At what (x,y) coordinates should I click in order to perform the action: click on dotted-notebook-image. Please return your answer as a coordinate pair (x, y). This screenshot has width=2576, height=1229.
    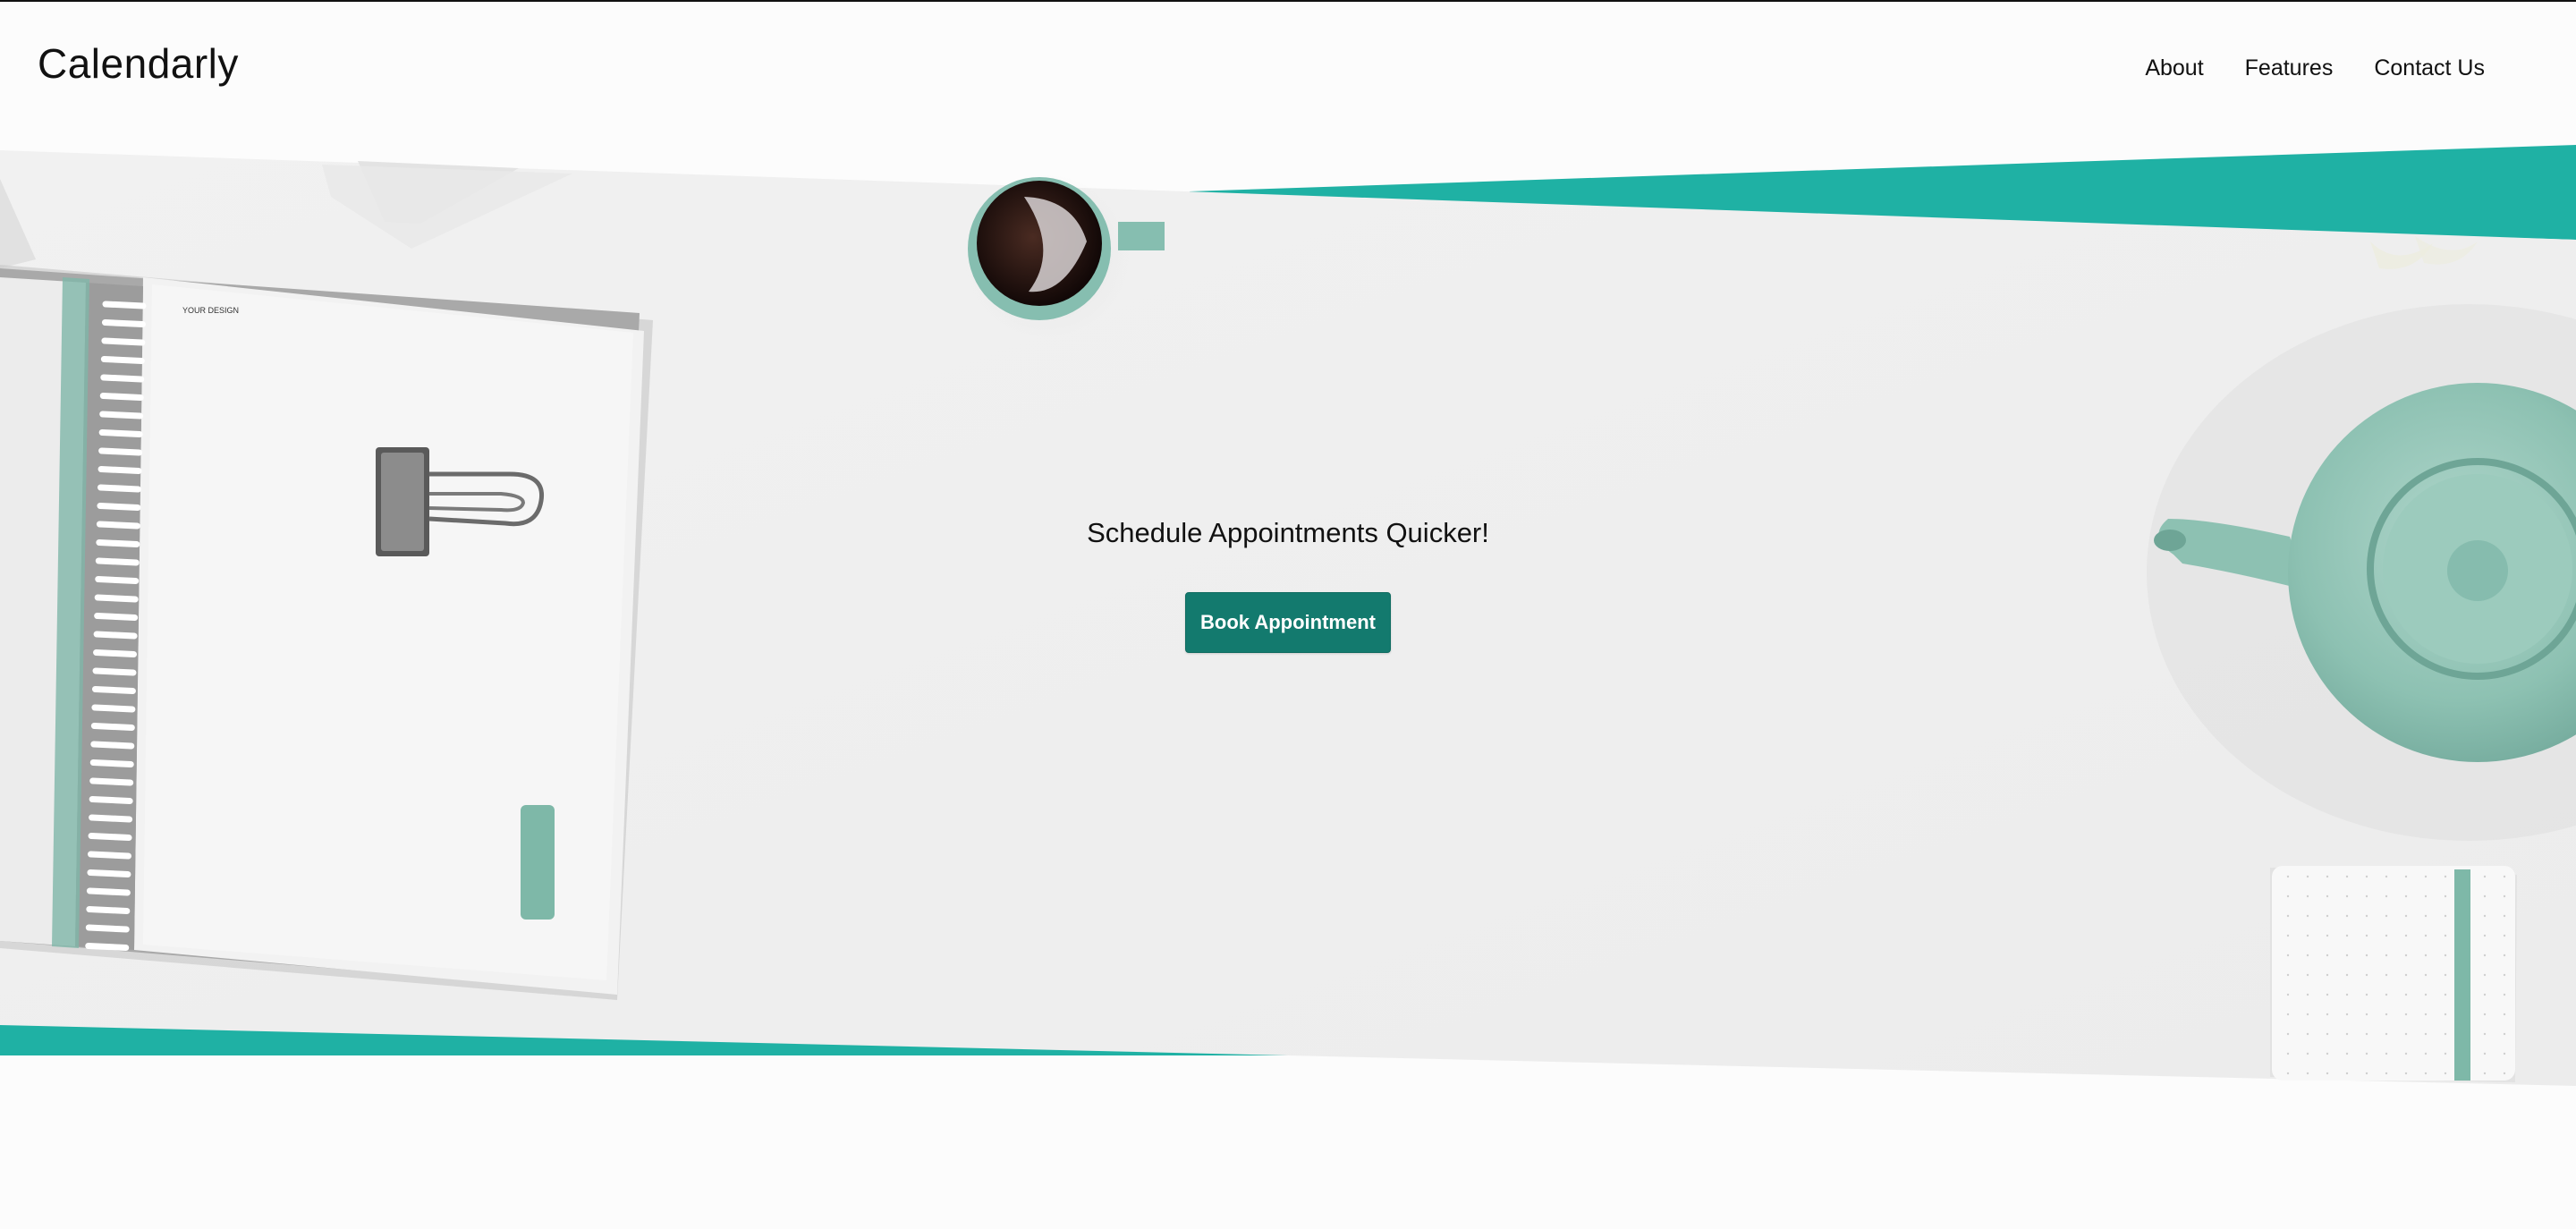
    Looking at the image, I should click on (2393, 974).